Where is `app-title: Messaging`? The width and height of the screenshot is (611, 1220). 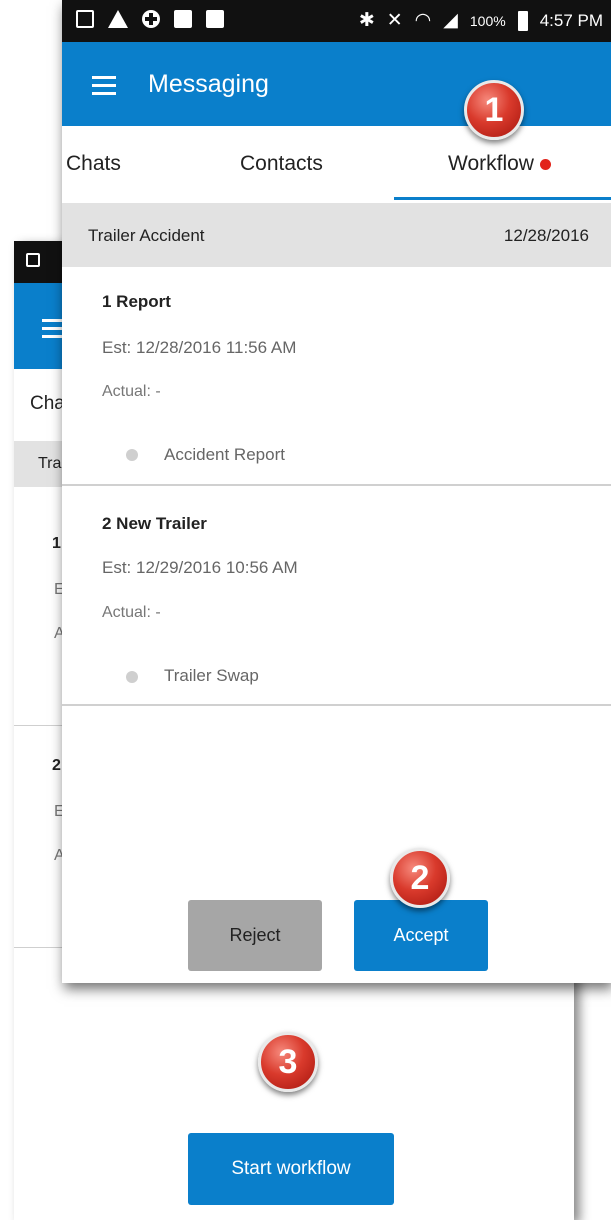
app-title: Messaging is located at coordinates (208, 84).